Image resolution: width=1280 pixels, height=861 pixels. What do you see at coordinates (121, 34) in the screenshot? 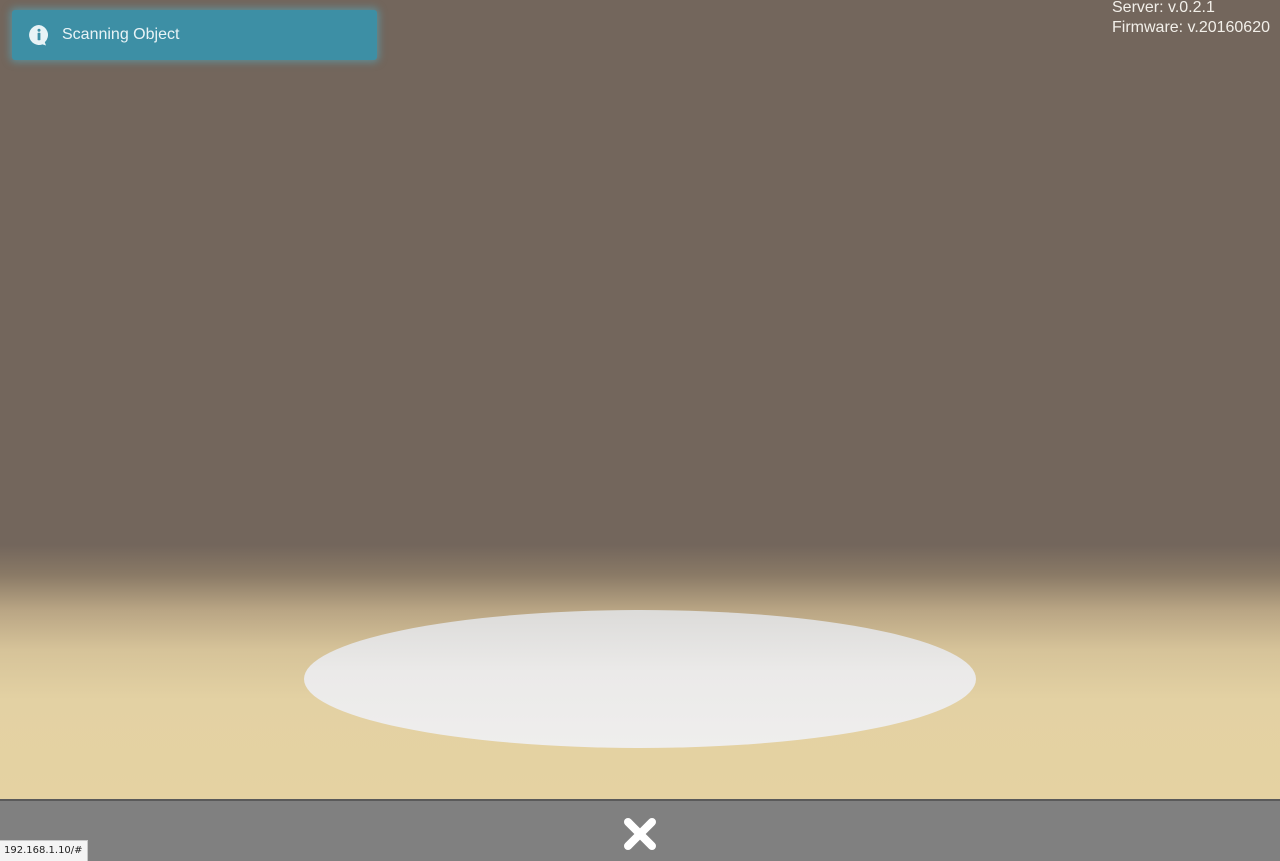
I see `notification-message: Scanning Object` at bounding box center [121, 34].